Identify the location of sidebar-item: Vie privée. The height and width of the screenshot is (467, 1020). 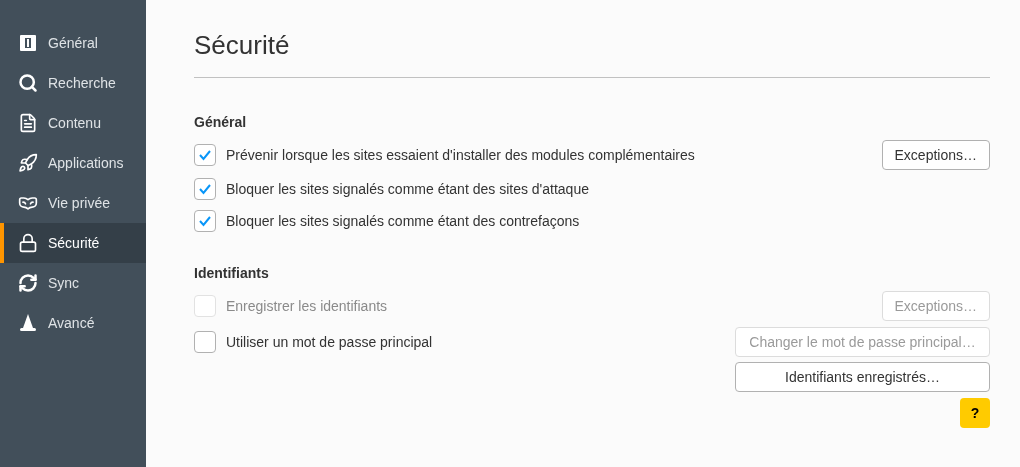
(73, 203).